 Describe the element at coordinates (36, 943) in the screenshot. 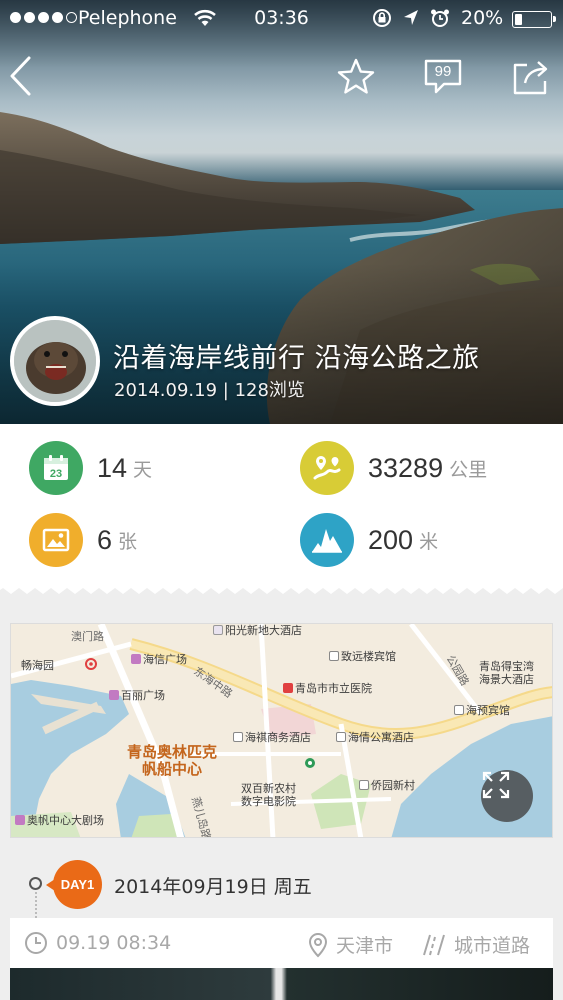

I see `clock-icon` at that location.